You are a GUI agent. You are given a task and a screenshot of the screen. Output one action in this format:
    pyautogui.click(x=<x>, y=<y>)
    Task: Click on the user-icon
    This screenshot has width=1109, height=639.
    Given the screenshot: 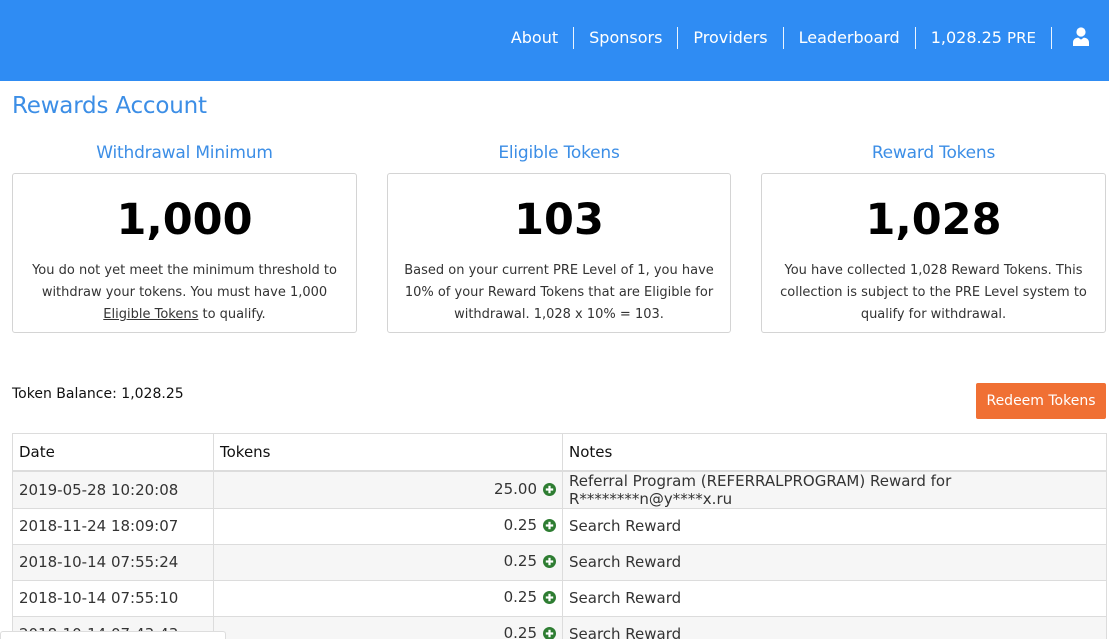 What is the action you would take?
    pyautogui.click(x=1080, y=38)
    